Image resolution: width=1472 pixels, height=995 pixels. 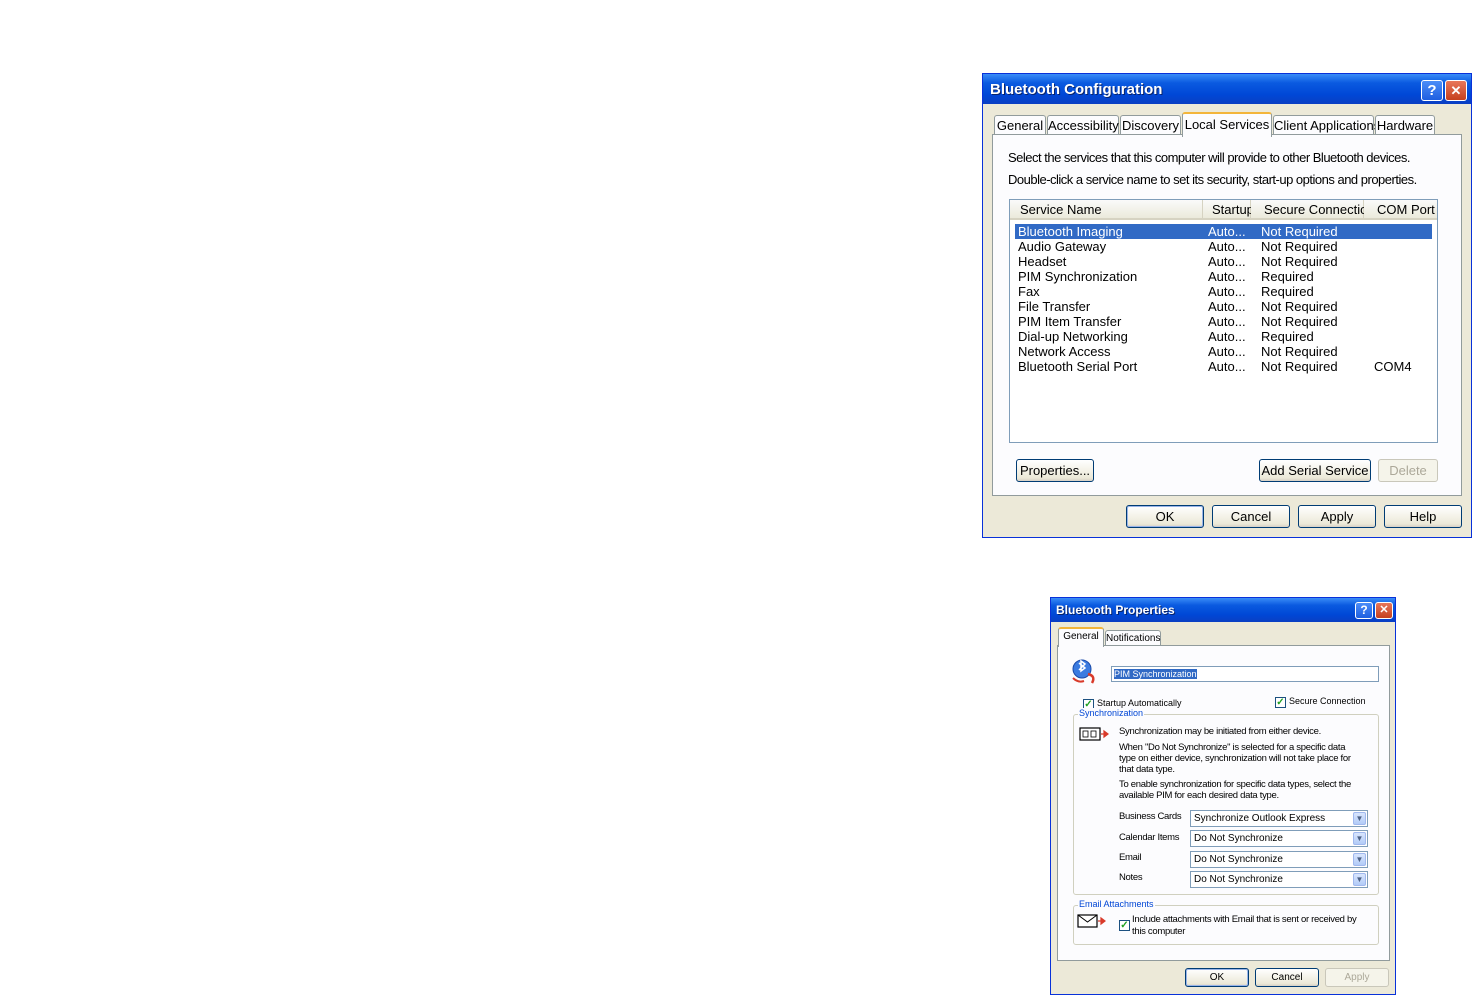 What do you see at coordinates (1076, 89) in the screenshot?
I see `config-window-title: Bluetooth Configuration` at bounding box center [1076, 89].